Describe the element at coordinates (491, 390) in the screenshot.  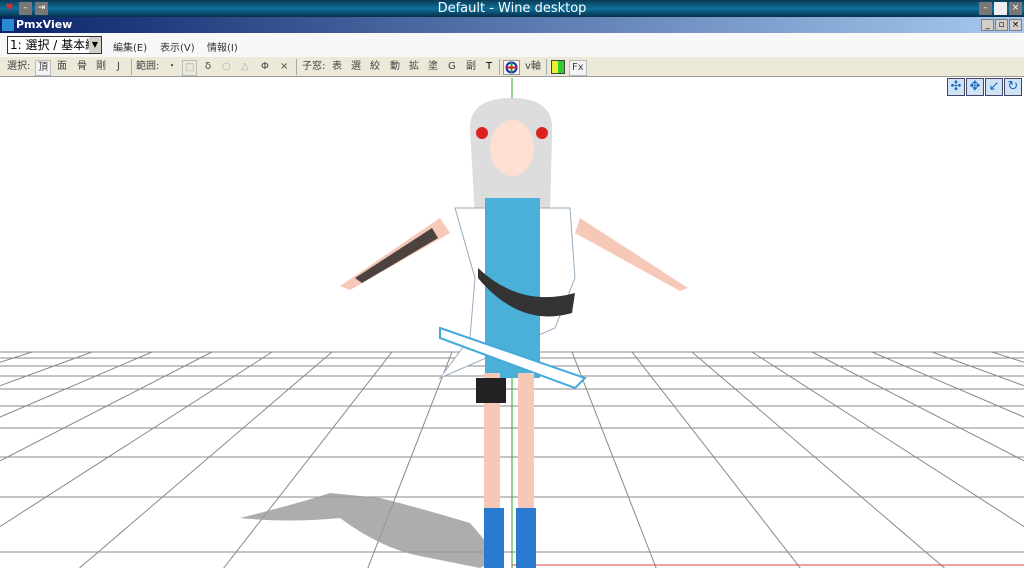
I see `shorts` at that location.